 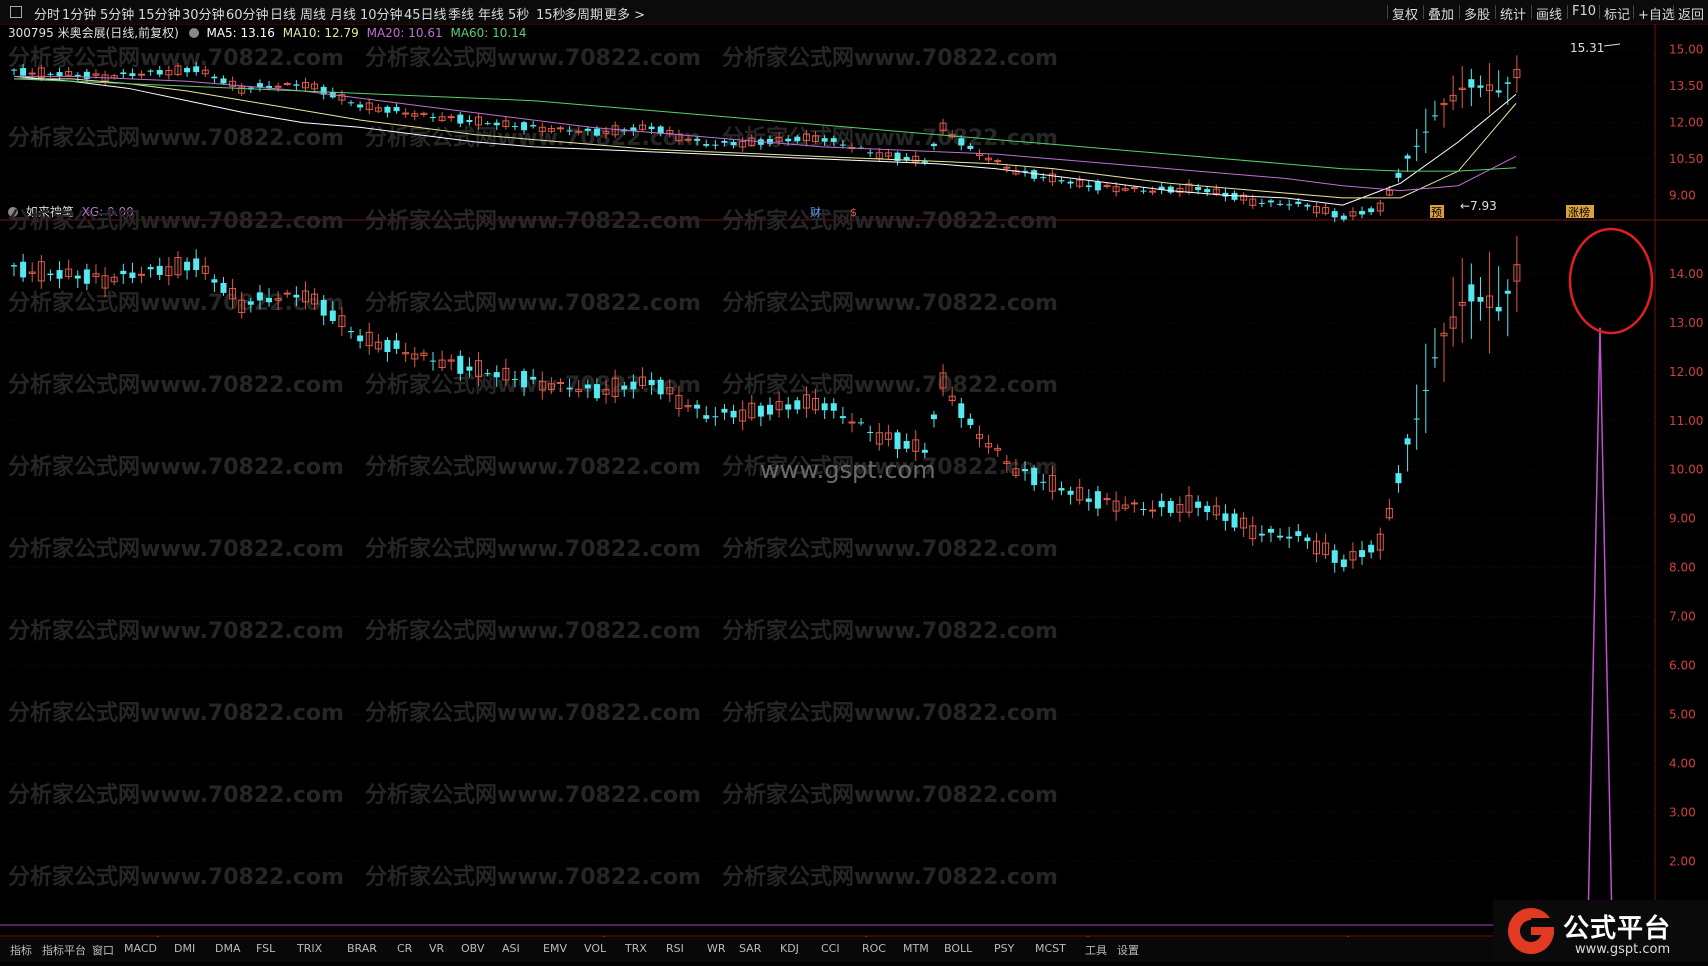 What do you see at coordinates (675, 948) in the screenshot?
I see `indicator-tab-16: RSI` at bounding box center [675, 948].